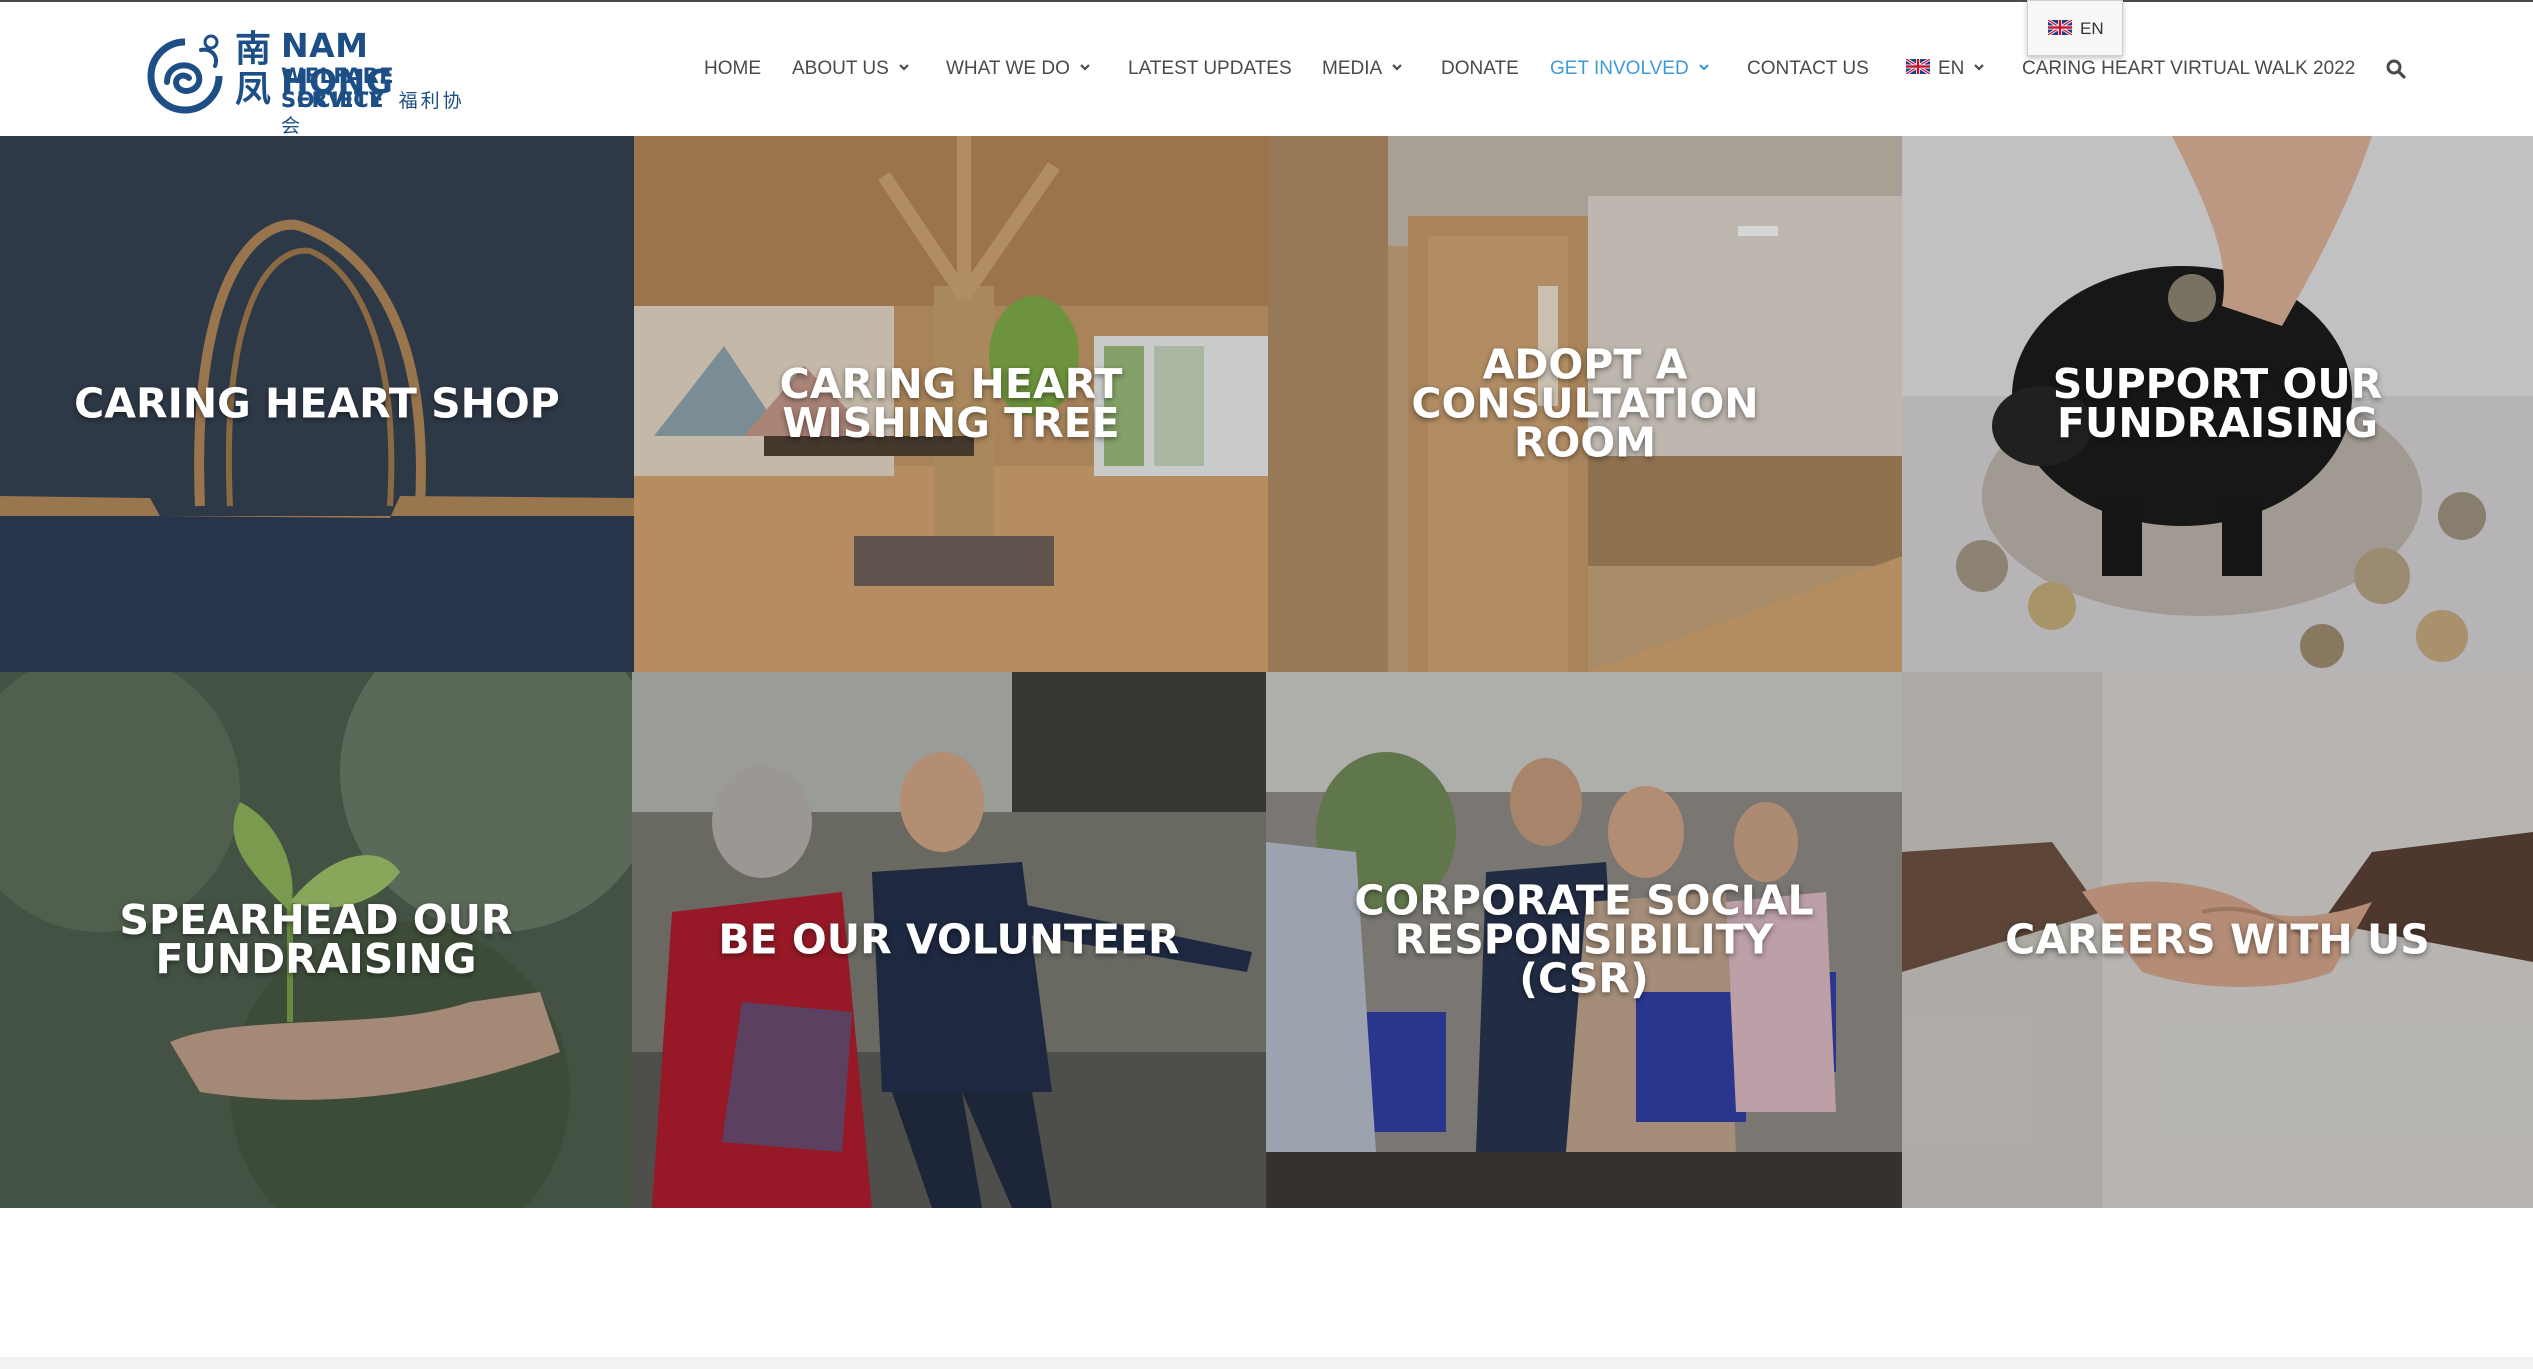  I want to click on tile-adopt-a-consultation-room: ADOPT A CONSULTATION ROOM, so click(1585, 404).